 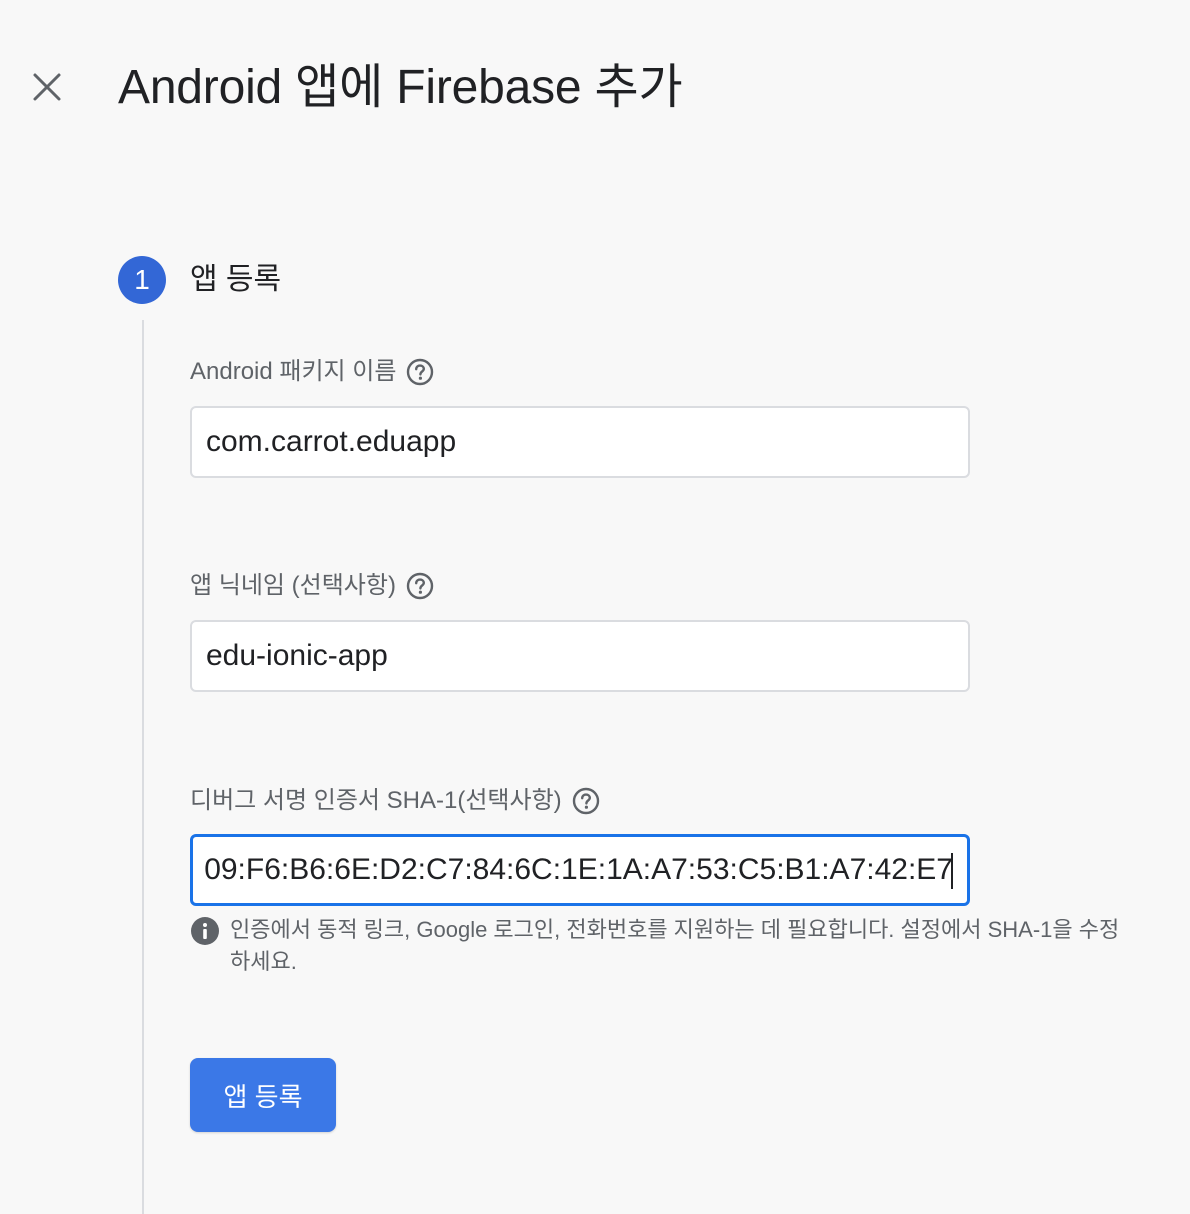 What do you see at coordinates (376, 800) in the screenshot?
I see `sha1-label-text: 디버그 서명 인증서 SHA-1(선택사항)` at bounding box center [376, 800].